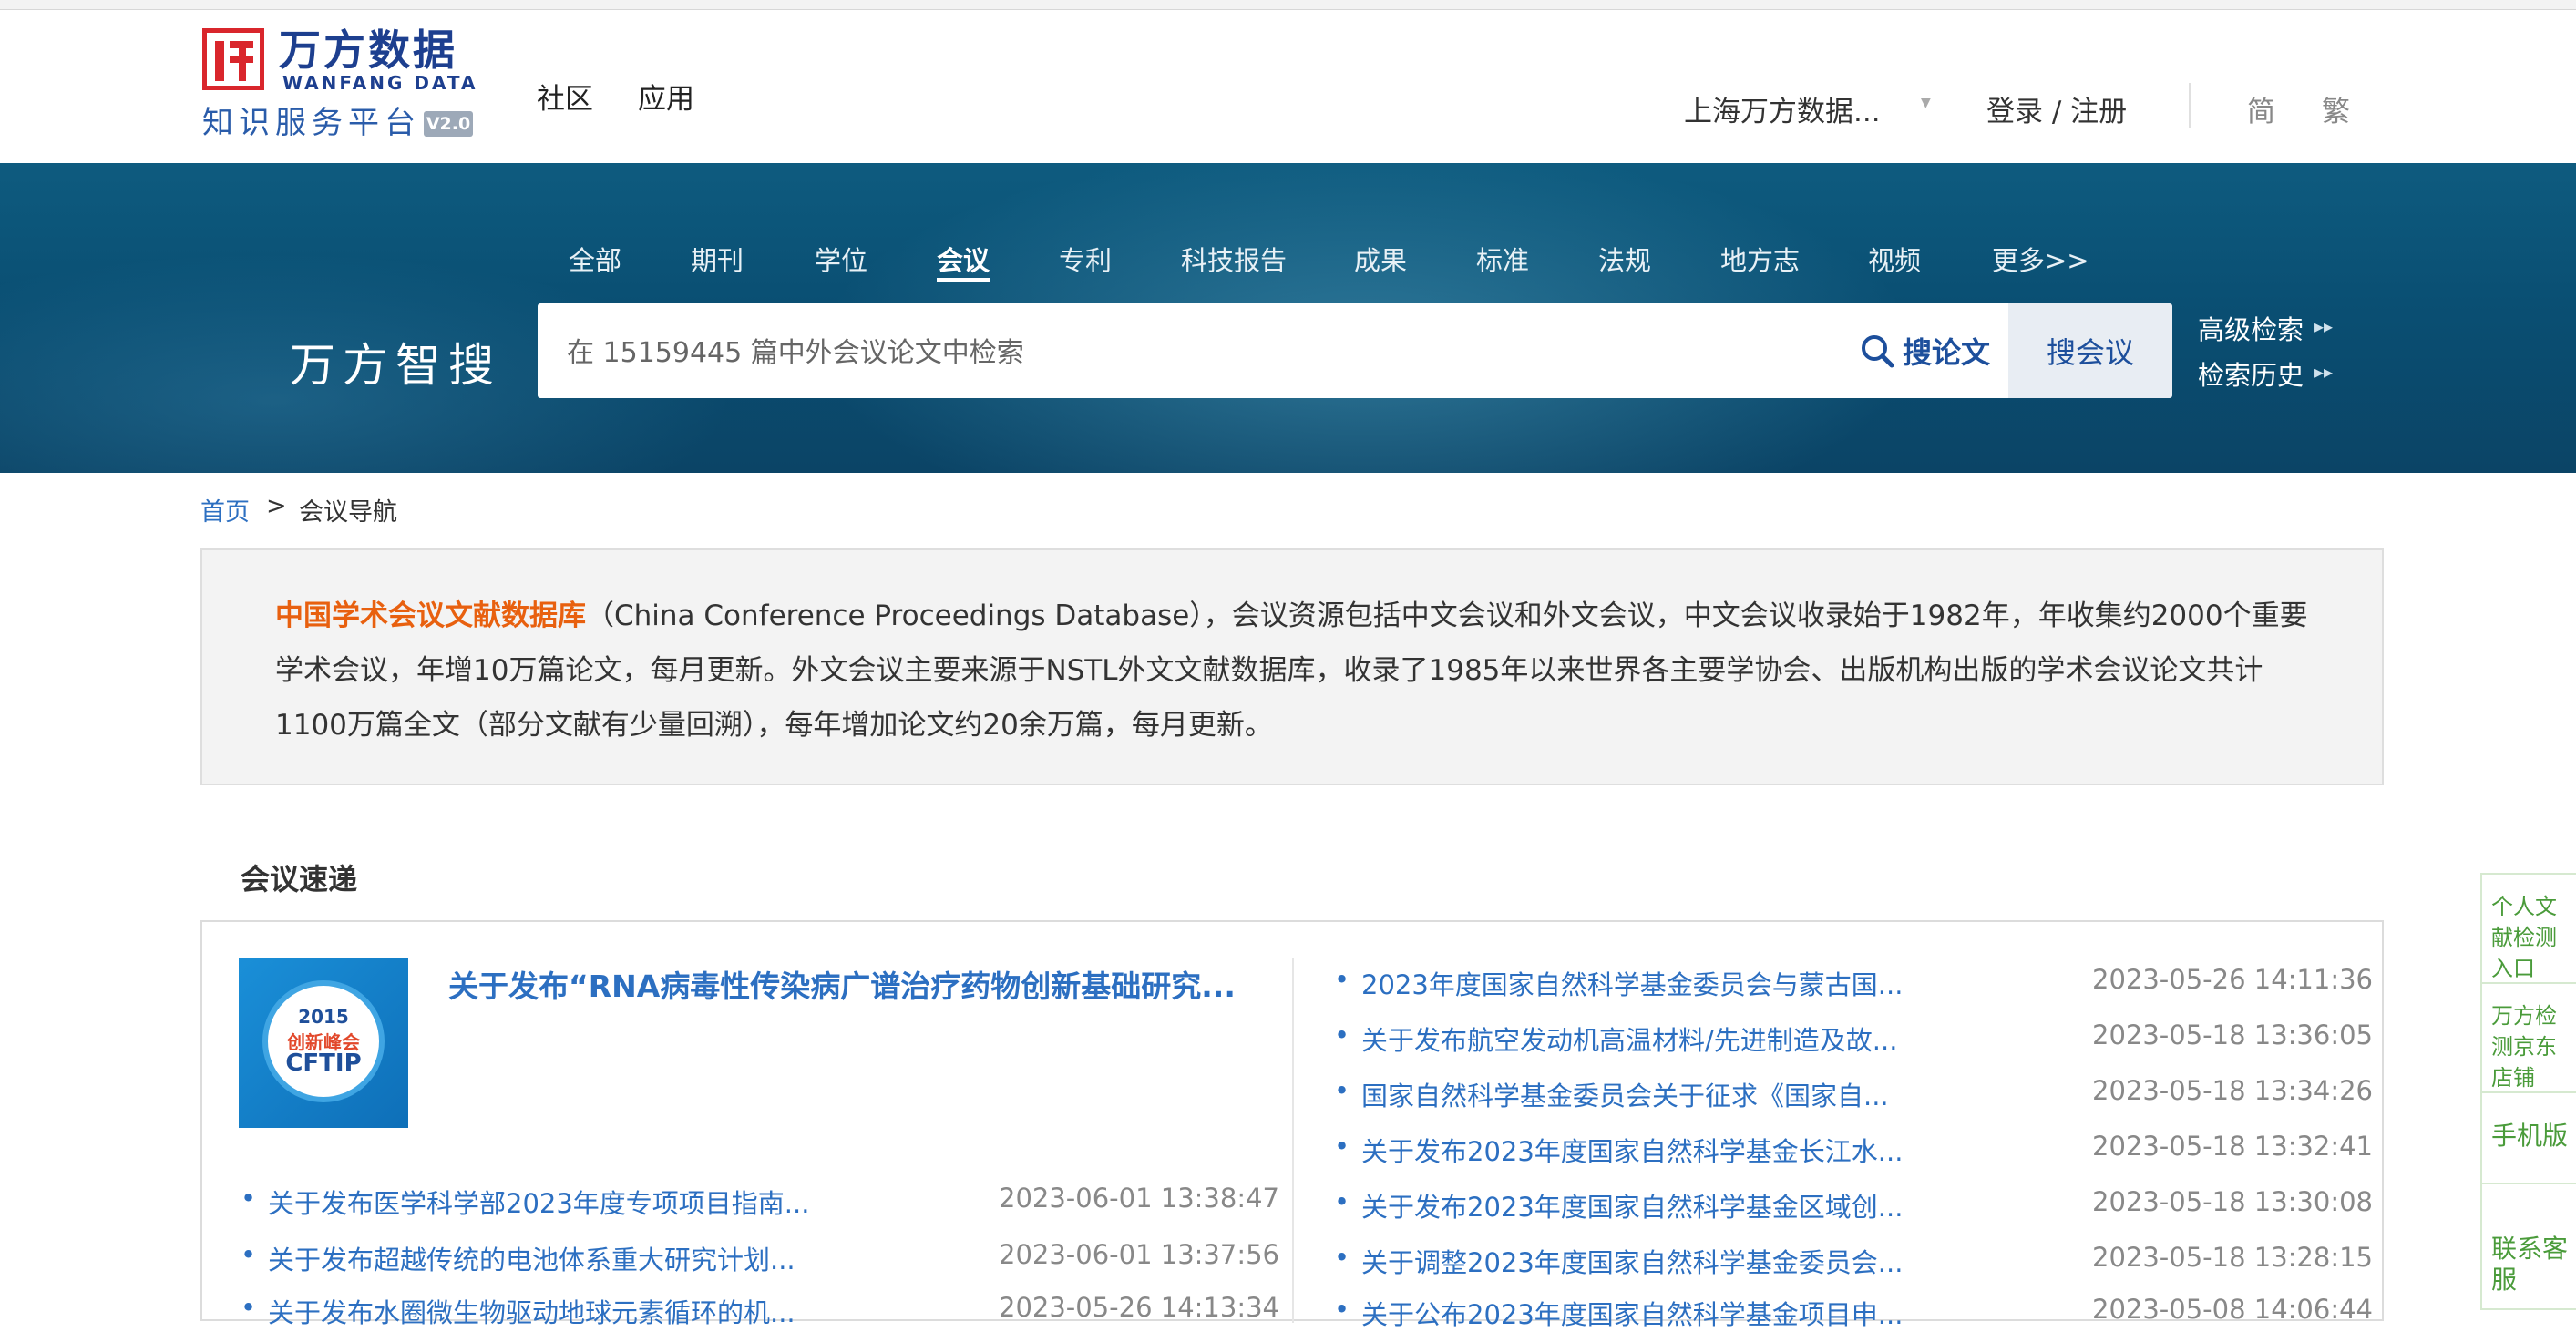  What do you see at coordinates (2528, 1138) in the screenshot?
I see `mobile-version-link: 手机版` at bounding box center [2528, 1138].